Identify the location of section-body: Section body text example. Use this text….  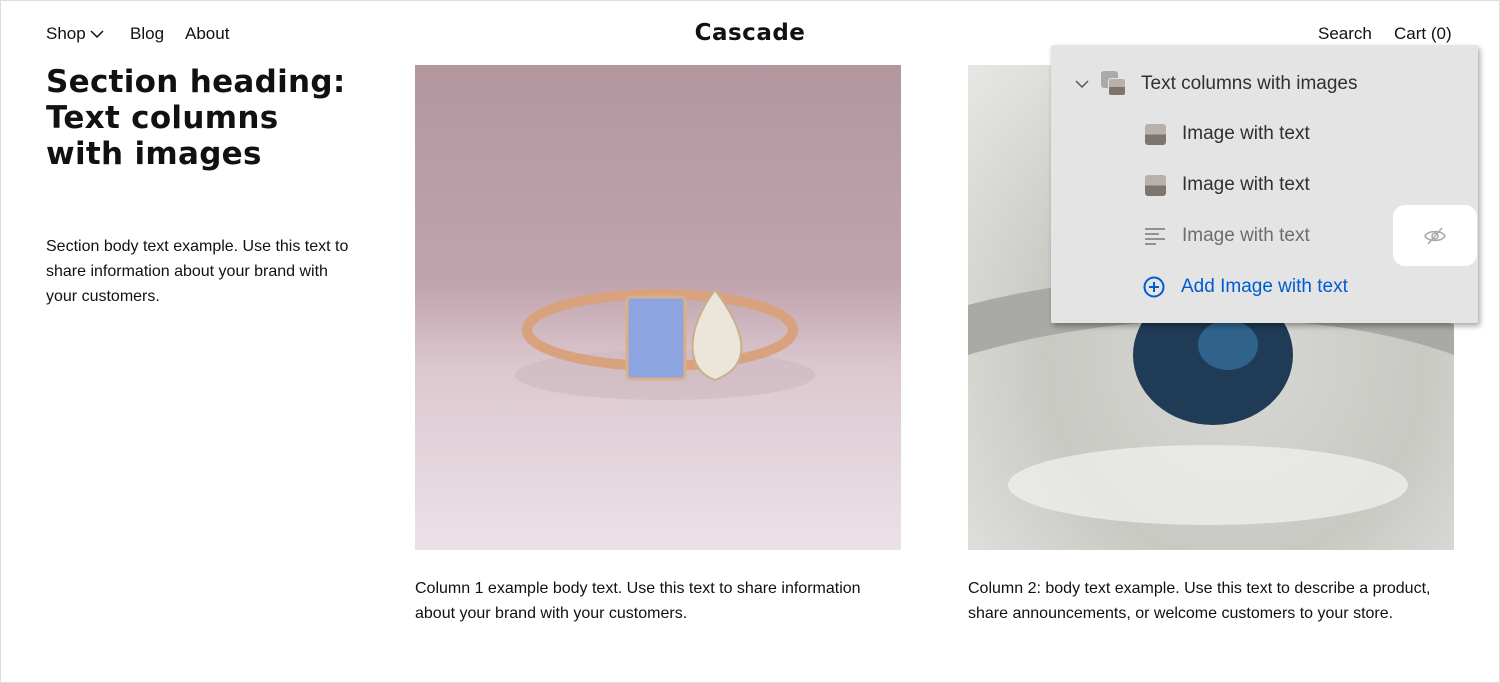
(197, 271).